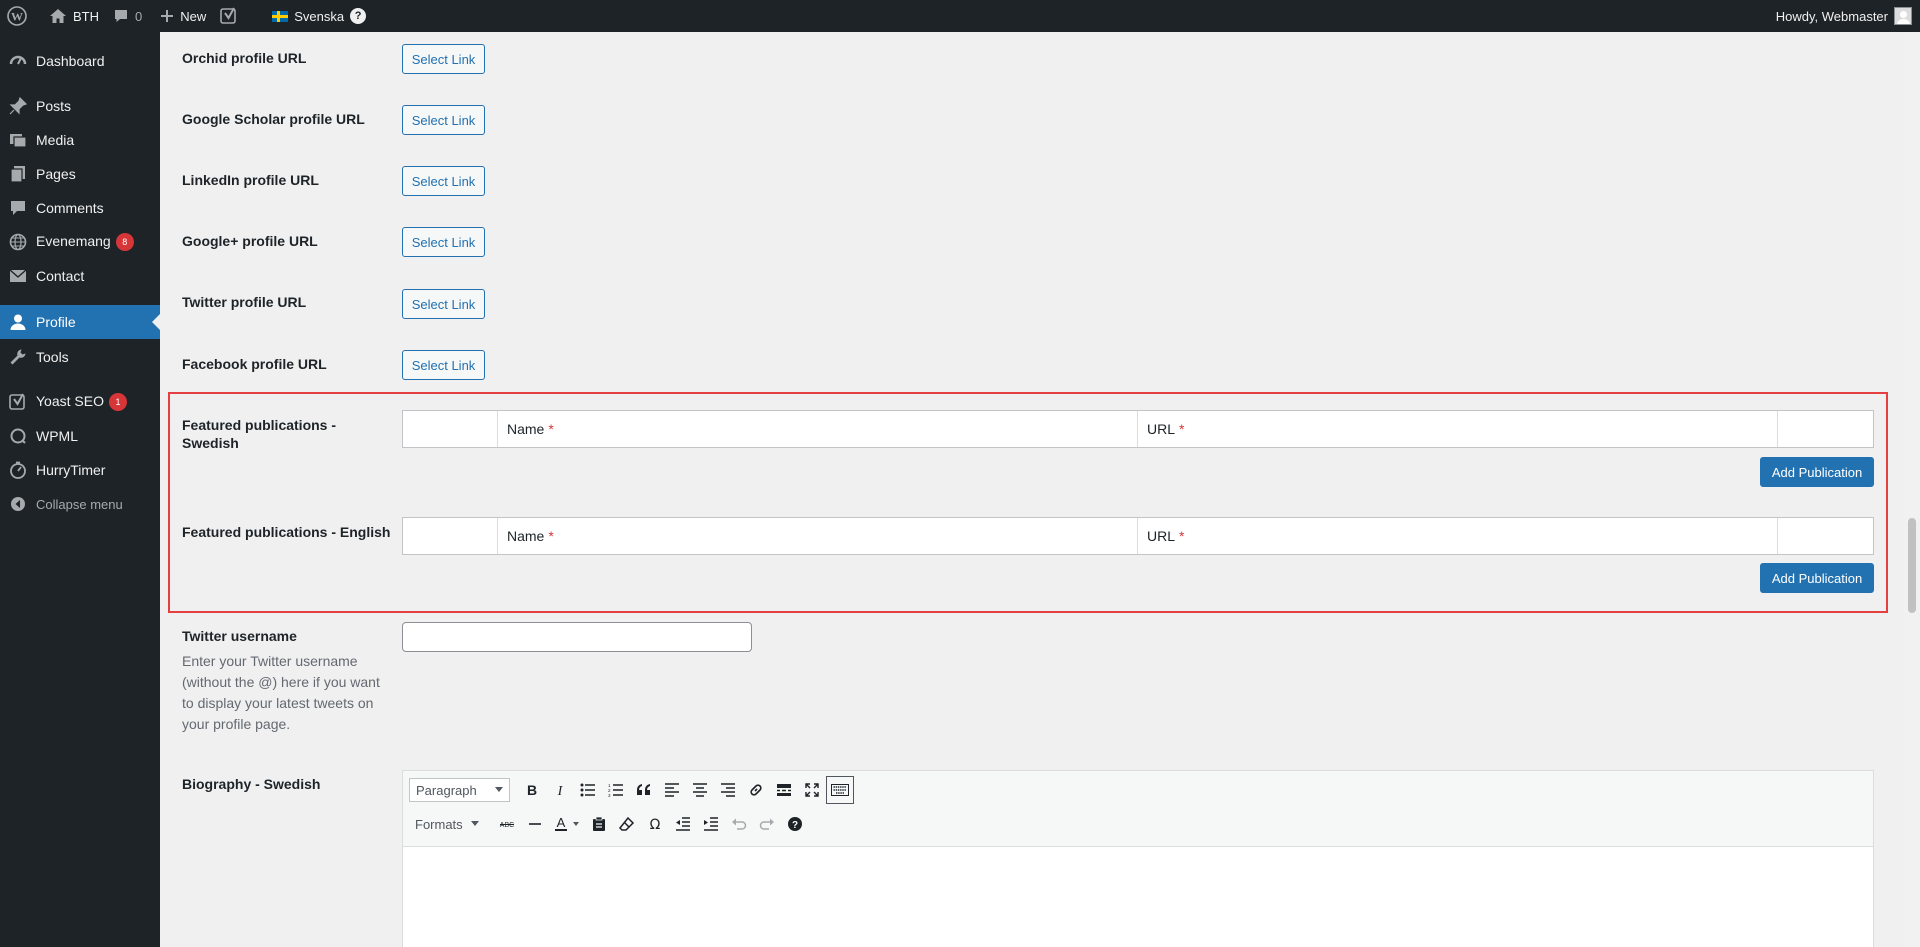  Describe the element at coordinates (443, 181) in the screenshot. I see `linkedin-select-link-button: Select Link` at that location.